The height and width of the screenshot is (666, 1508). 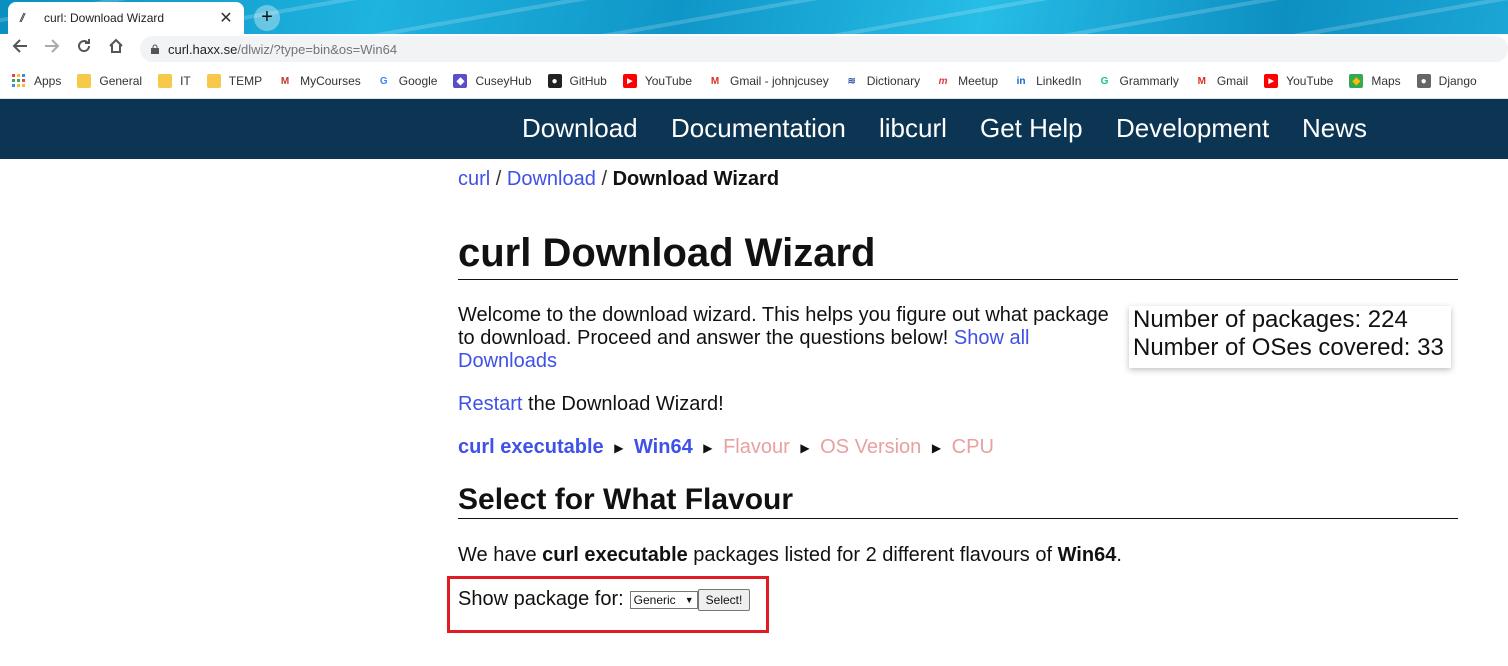 What do you see at coordinates (203, 49) in the screenshot?
I see `url-host: curl.haxx.se` at bounding box center [203, 49].